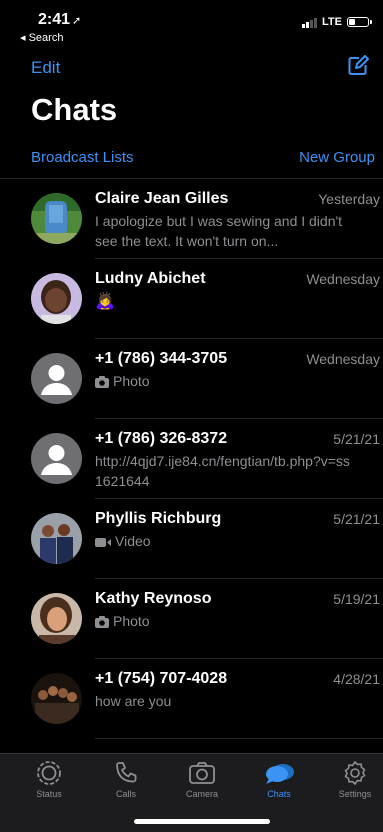 The width and height of the screenshot is (383, 832). What do you see at coordinates (45, 68) in the screenshot?
I see `edit-button: Edit` at bounding box center [45, 68].